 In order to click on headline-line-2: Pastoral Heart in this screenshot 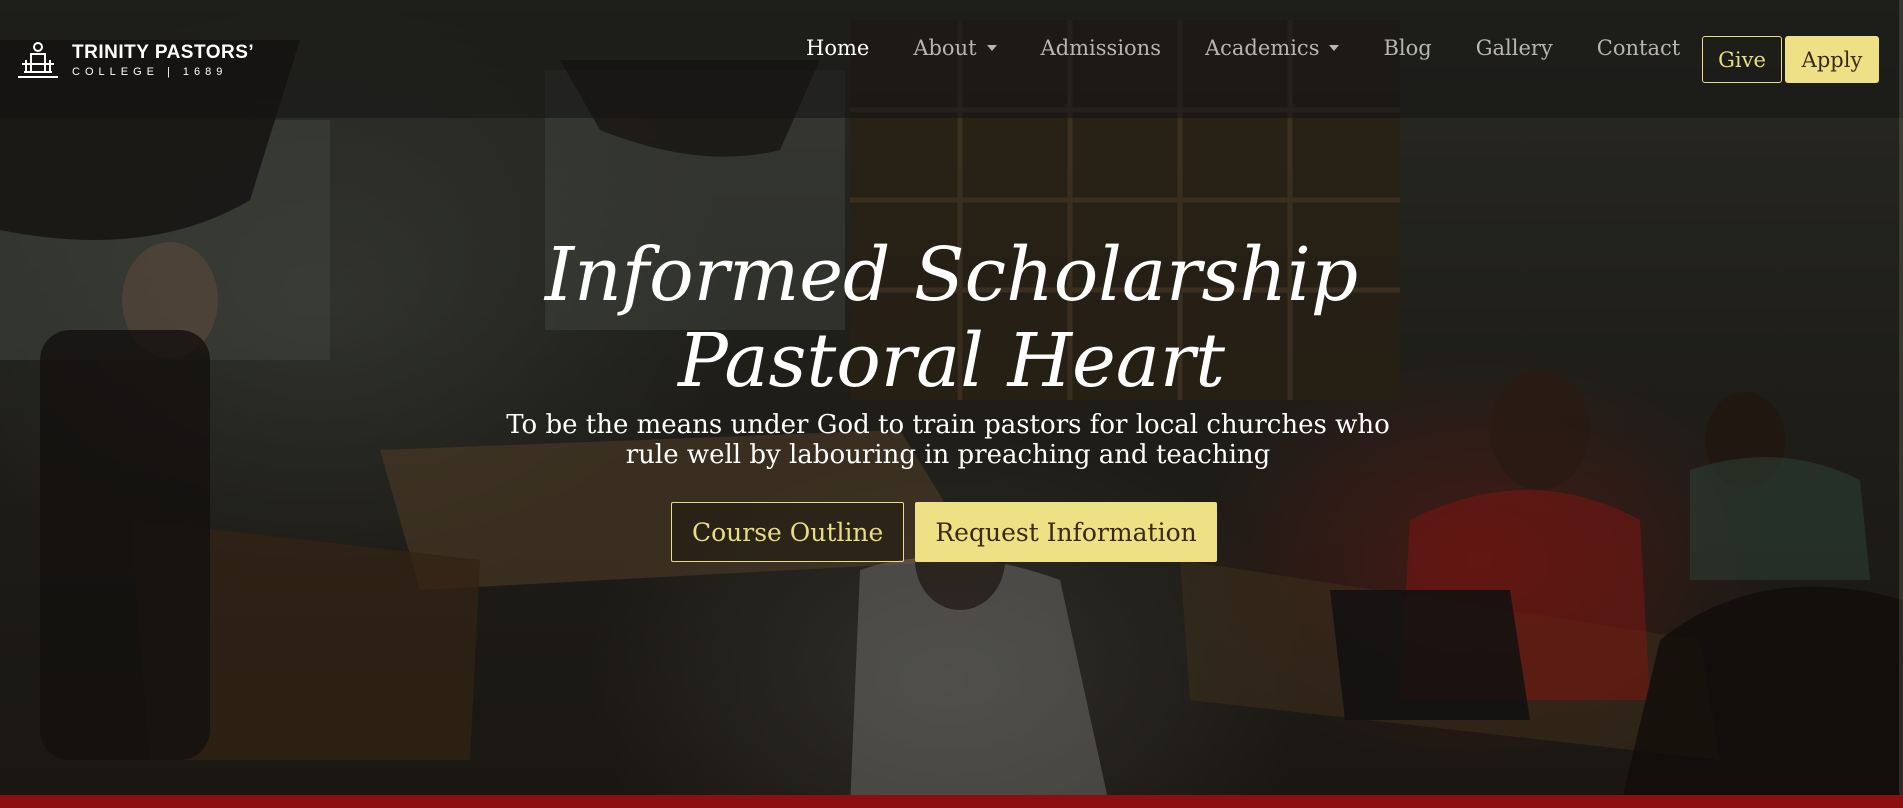, I will do `click(951, 361)`.